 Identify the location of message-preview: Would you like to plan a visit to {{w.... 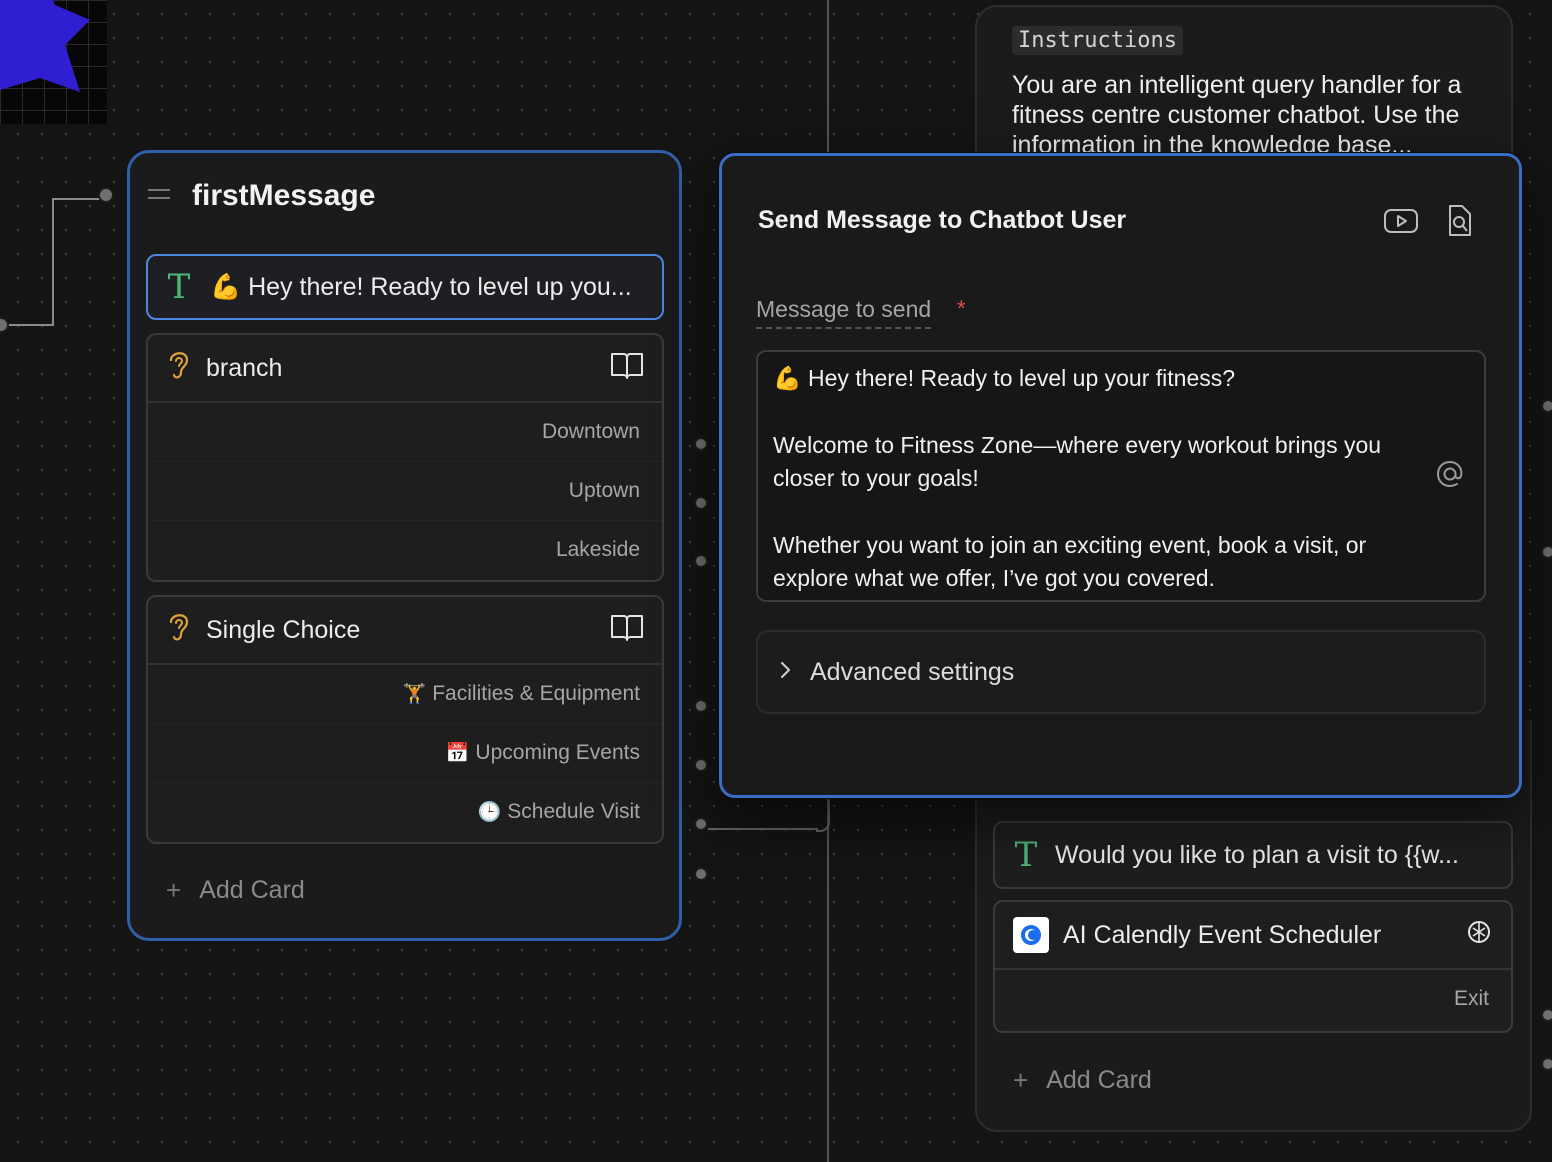
(1257, 854).